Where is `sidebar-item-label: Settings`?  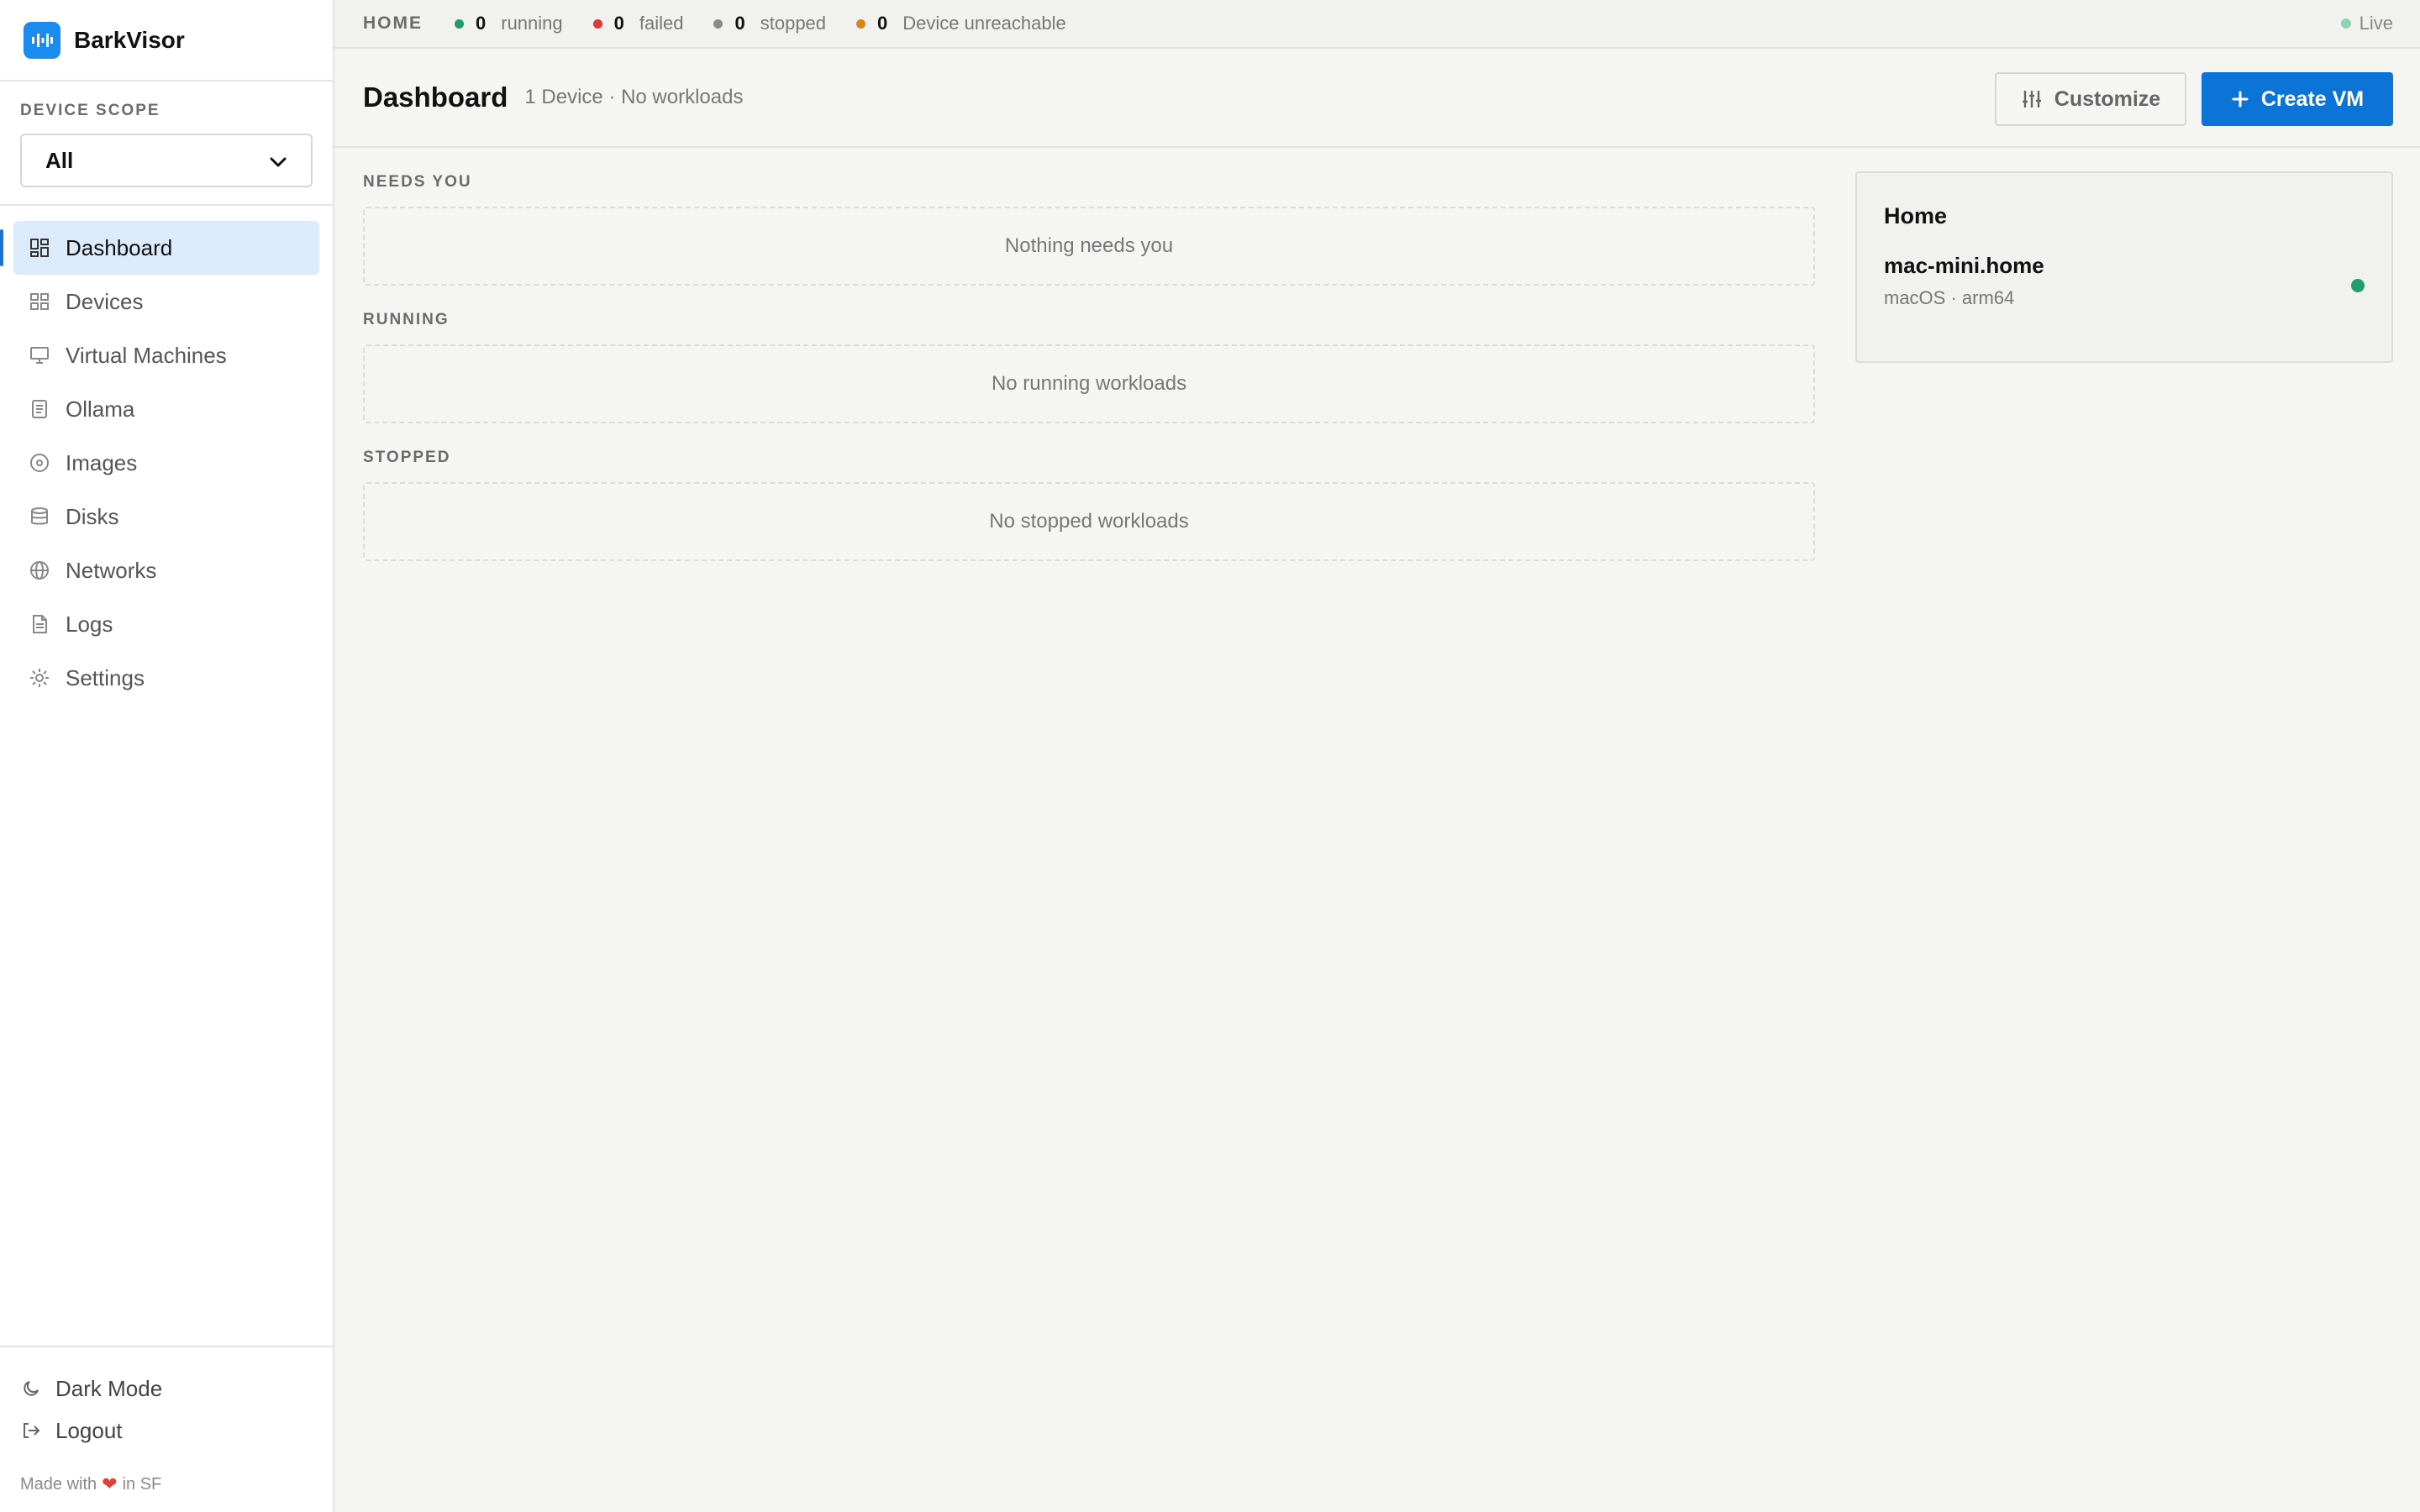
sidebar-item-label: Settings is located at coordinates (105, 677).